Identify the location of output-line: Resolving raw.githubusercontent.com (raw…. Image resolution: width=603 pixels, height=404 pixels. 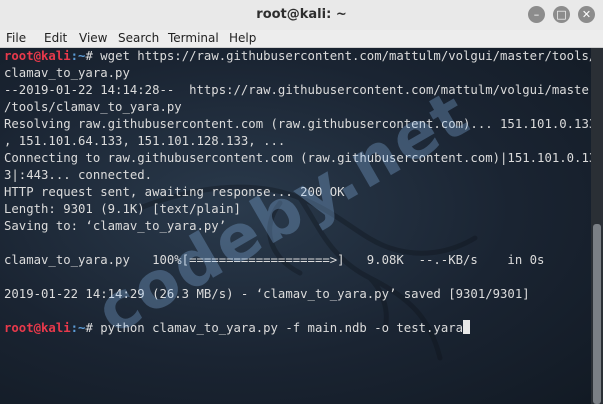
(297, 124).